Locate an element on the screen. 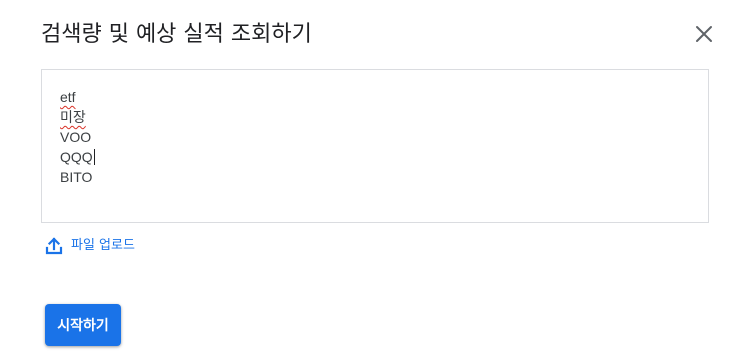 The height and width of the screenshot is (358, 753). keyword-line: etf is located at coordinates (77, 97).